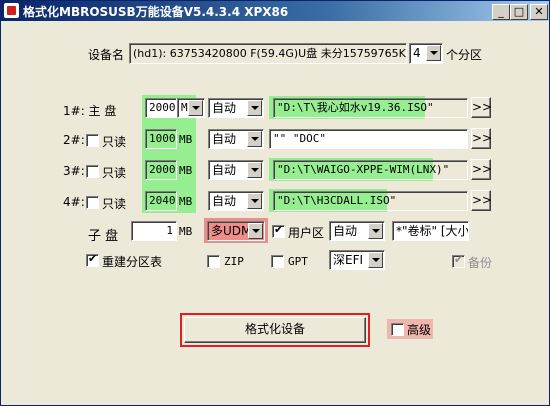 The height and width of the screenshot is (406, 550). Describe the element at coordinates (278, 230) in the screenshot. I see `user-area-checkbox` at that location.